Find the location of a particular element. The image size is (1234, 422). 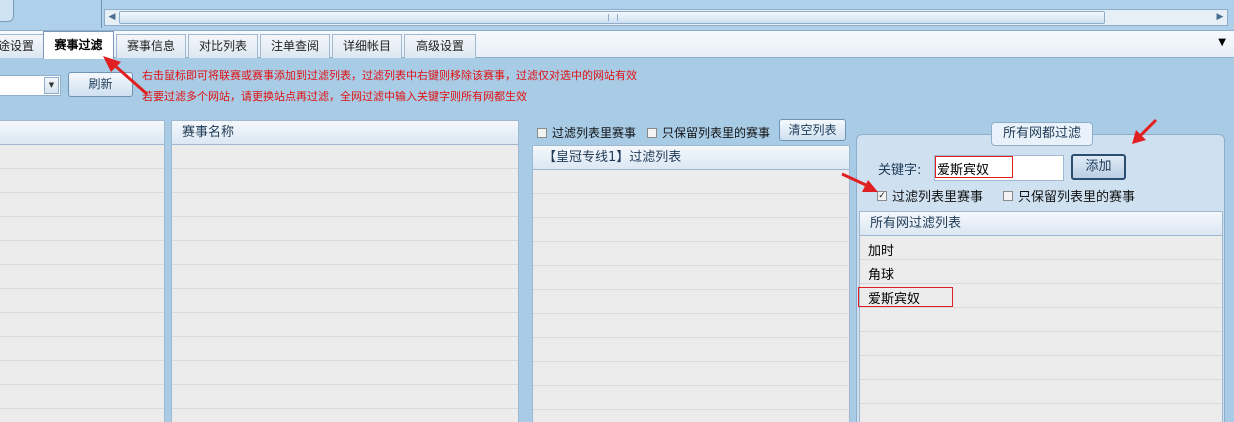

site-select: ▼ is located at coordinates (30, 85).